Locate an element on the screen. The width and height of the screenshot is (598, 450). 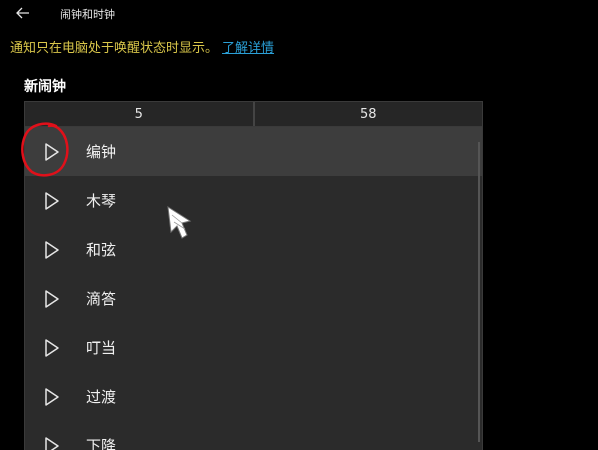
sound-label: 下降 is located at coordinates (101, 443).